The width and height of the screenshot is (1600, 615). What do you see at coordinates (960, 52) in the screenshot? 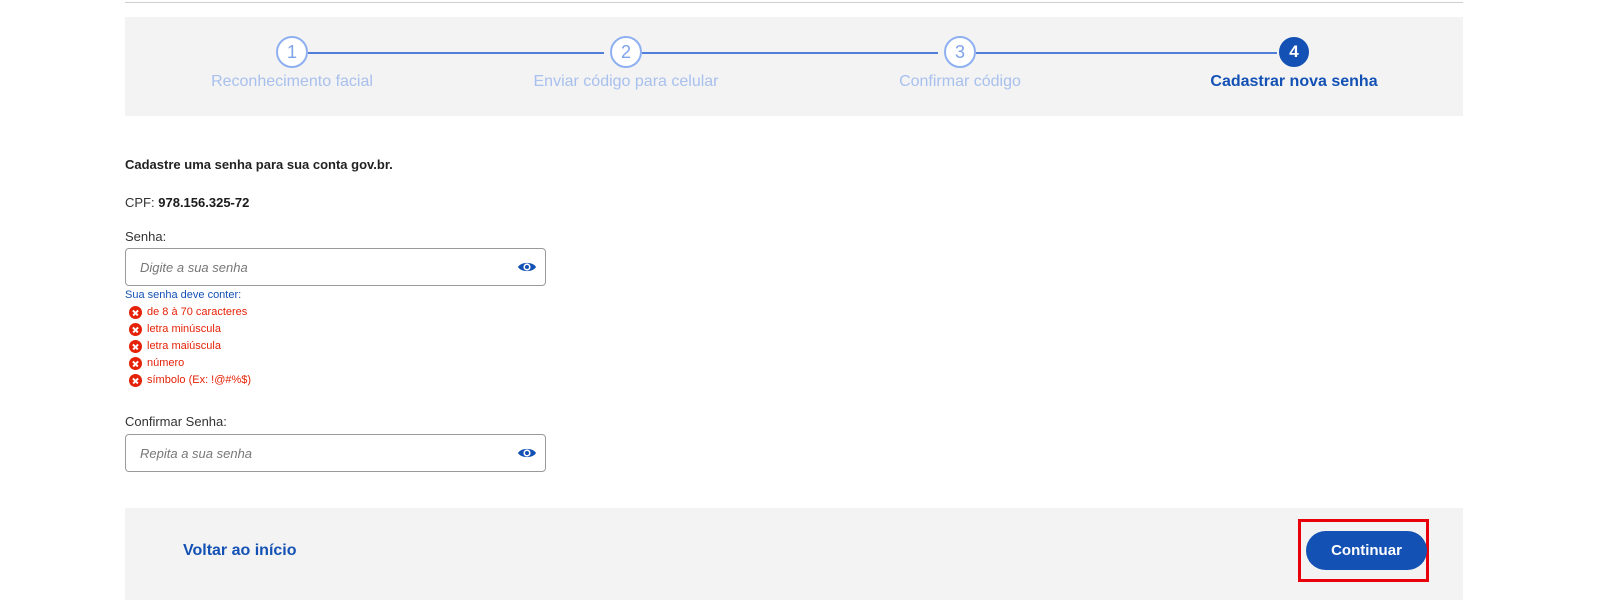
I see `step-number: 3` at bounding box center [960, 52].